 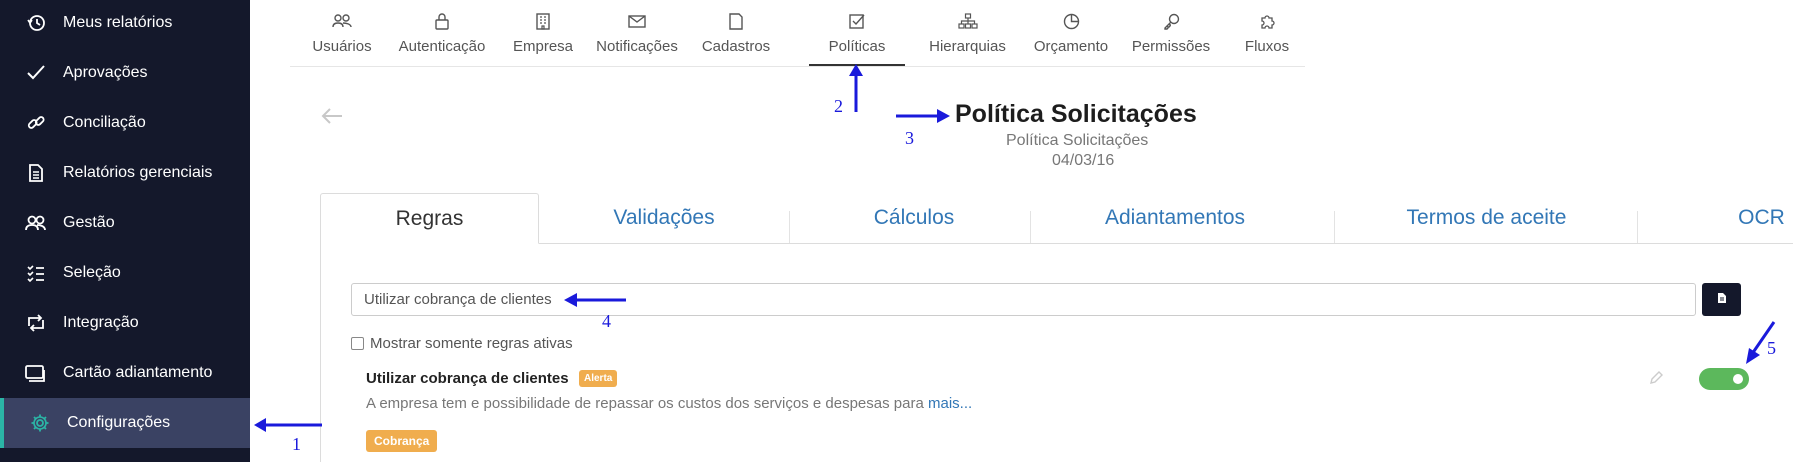 I want to click on link-icon, so click(x=36, y=123).